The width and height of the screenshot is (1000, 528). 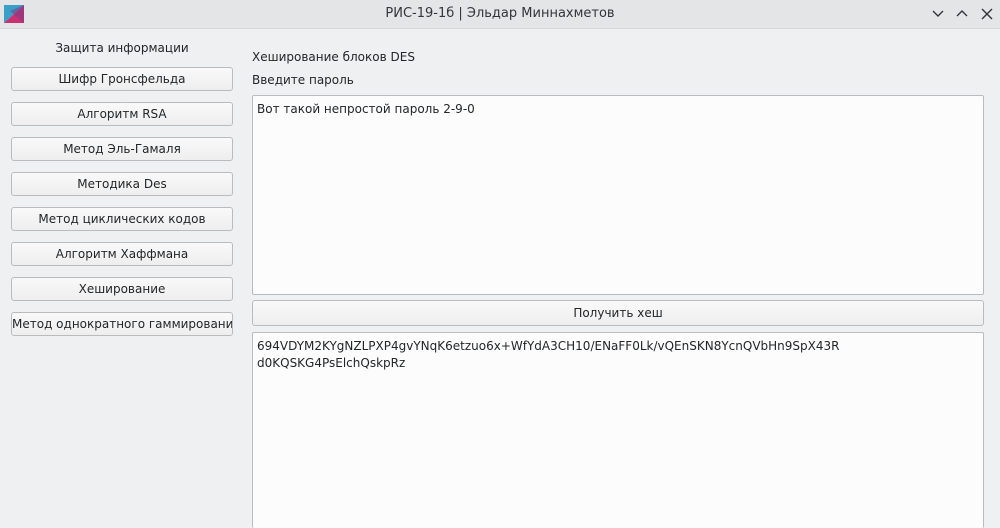 What do you see at coordinates (122, 149) in the screenshot?
I see `sidebar-button-elgamal: Метод Эль-Гамаля` at bounding box center [122, 149].